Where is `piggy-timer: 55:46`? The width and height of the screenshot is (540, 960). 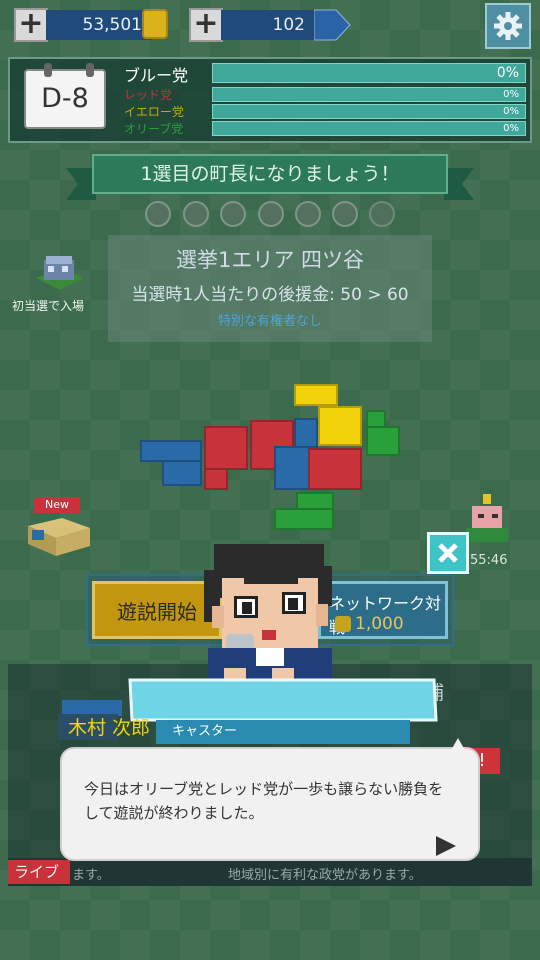
piggy-timer: 55:46 is located at coordinates (489, 560).